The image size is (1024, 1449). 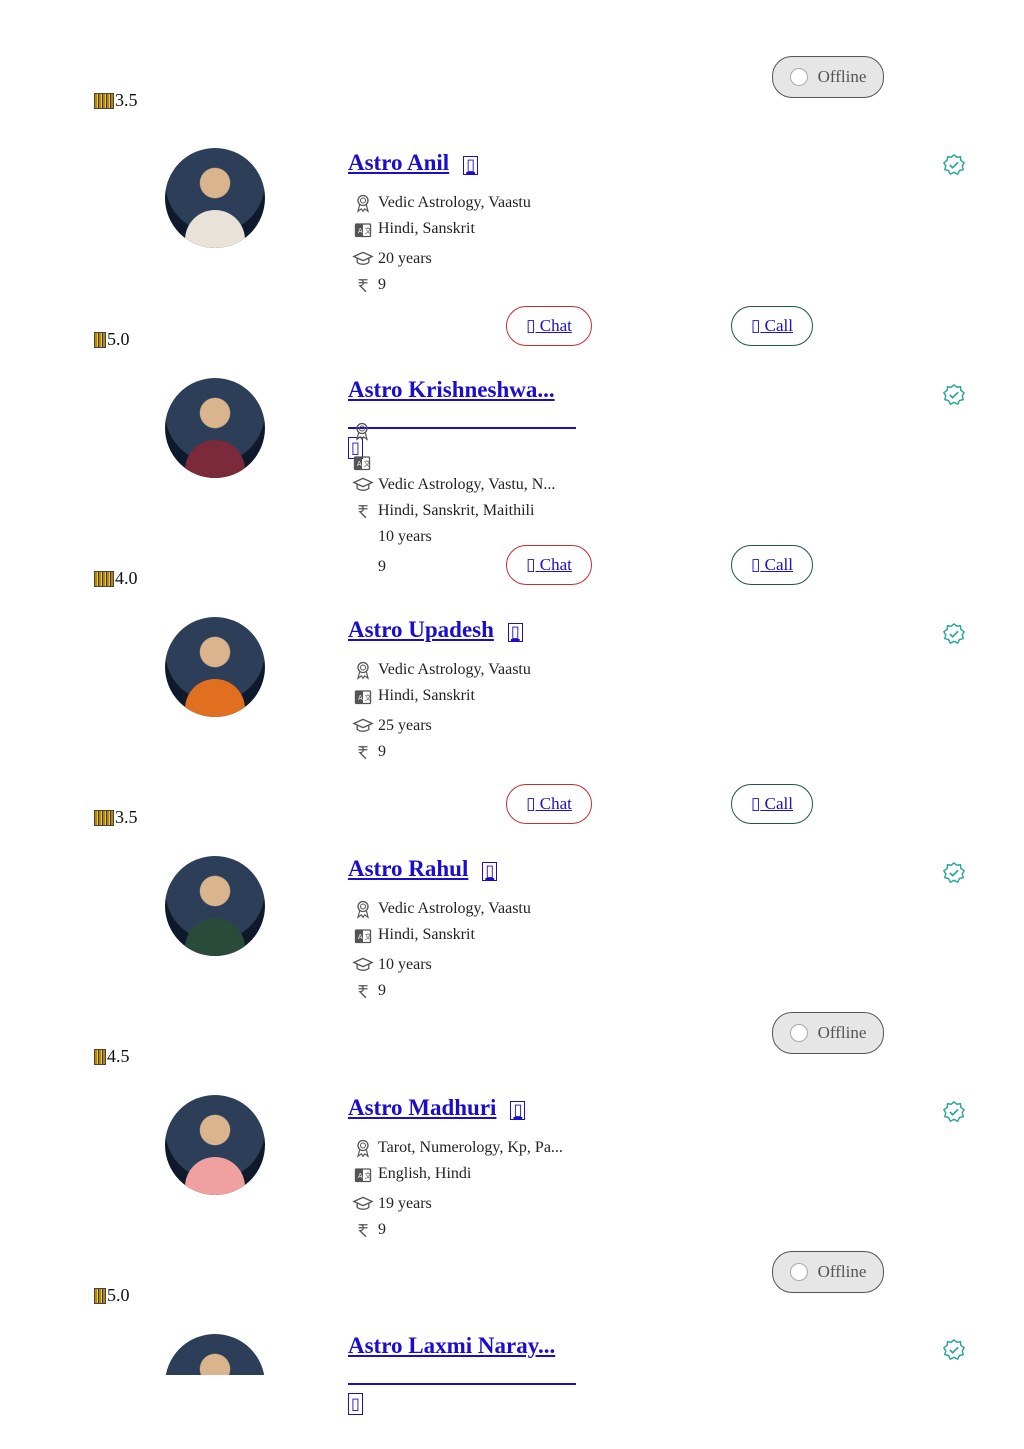 What do you see at coordinates (435, 630) in the screenshot?
I see `astrologer-name-link: Astro Upadesh ▯` at bounding box center [435, 630].